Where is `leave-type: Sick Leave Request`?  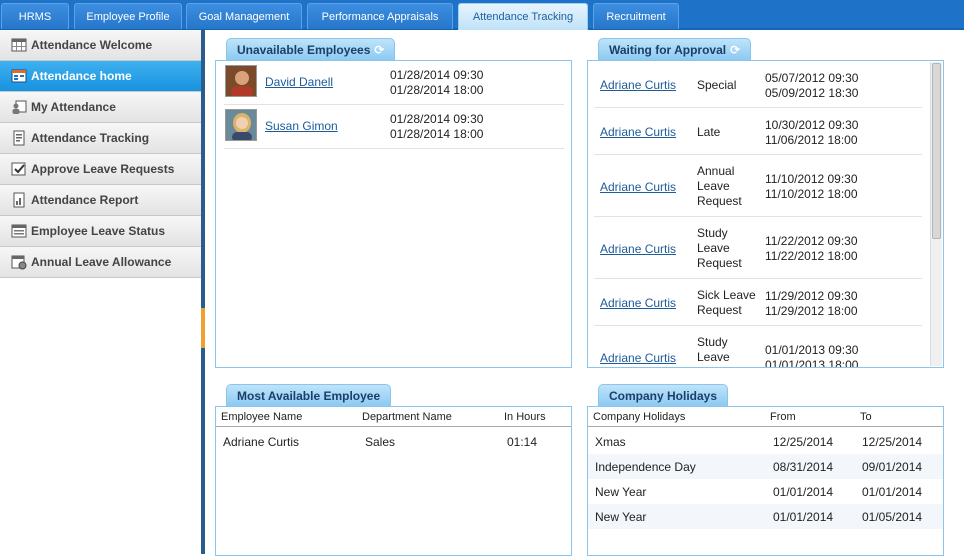
leave-type: Sick Leave Request is located at coordinates (726, 302).